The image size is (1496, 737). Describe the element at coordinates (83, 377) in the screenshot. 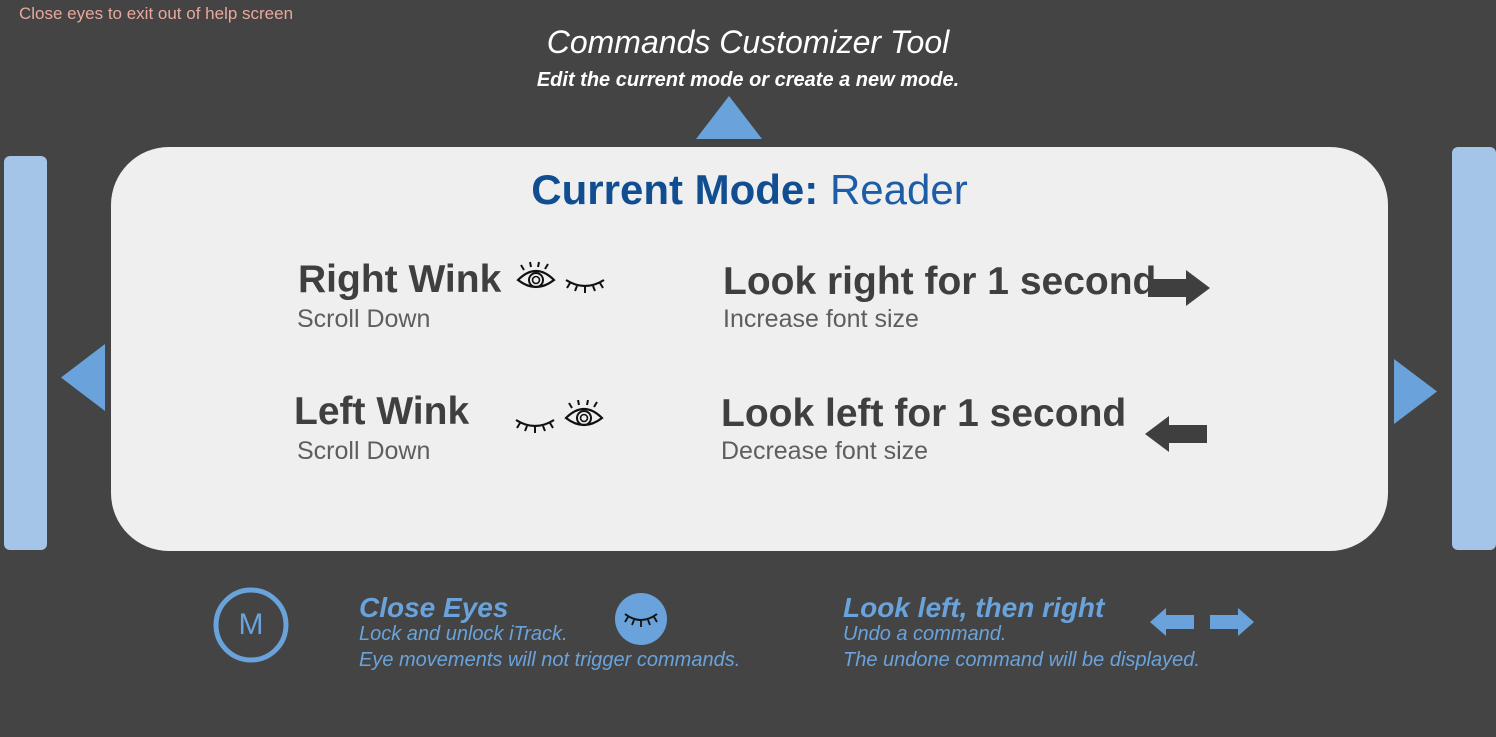

I see `previous-mode-arrow-button` at that location.